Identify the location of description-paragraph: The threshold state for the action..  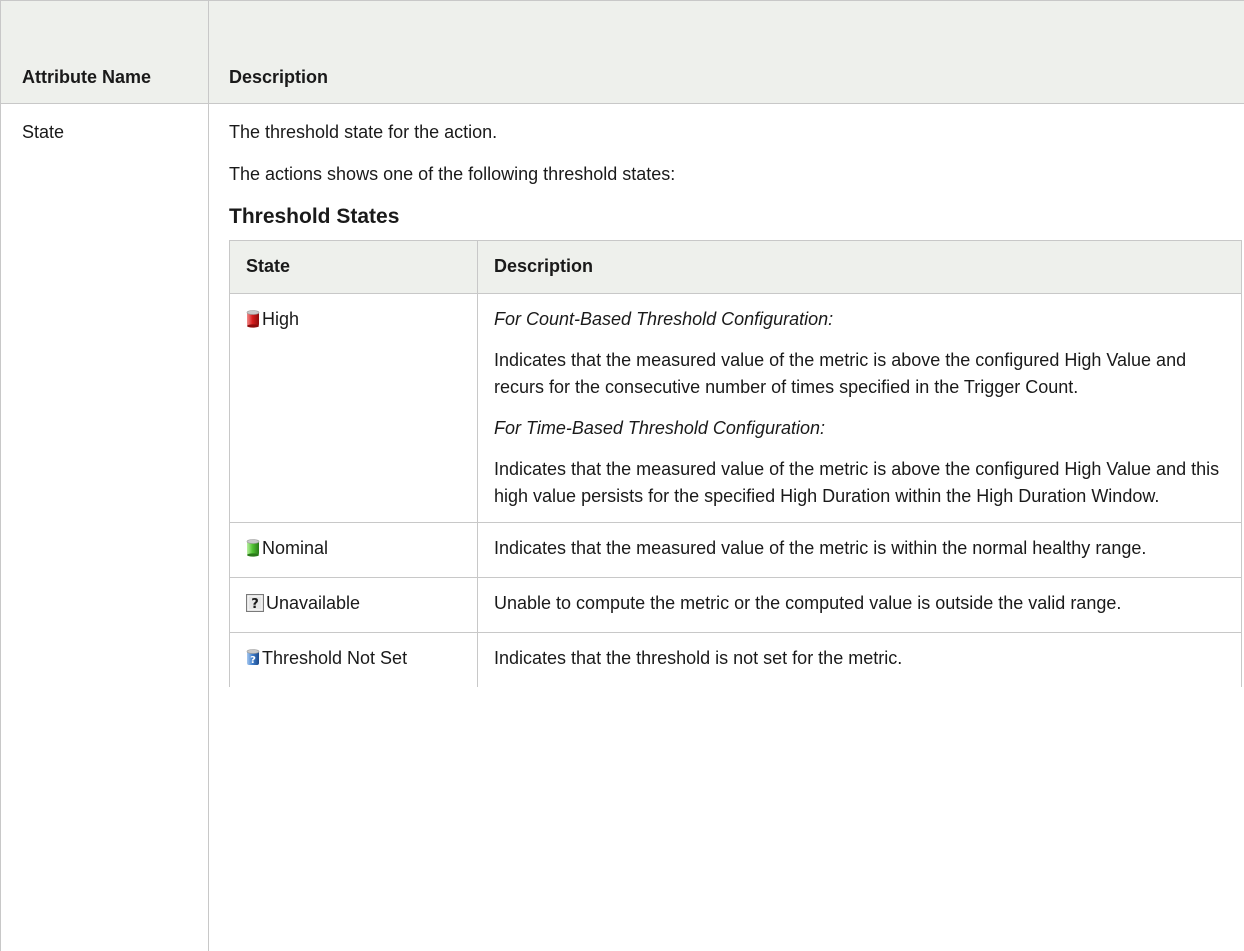
(363, 132).